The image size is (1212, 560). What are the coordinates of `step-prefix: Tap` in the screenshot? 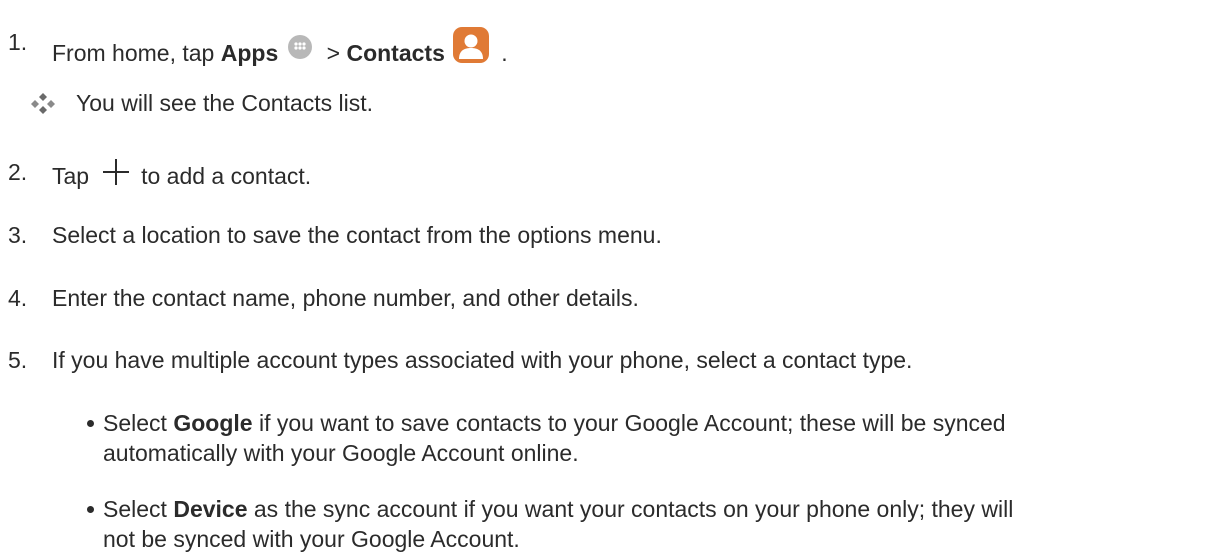 It's located at (71, 176).